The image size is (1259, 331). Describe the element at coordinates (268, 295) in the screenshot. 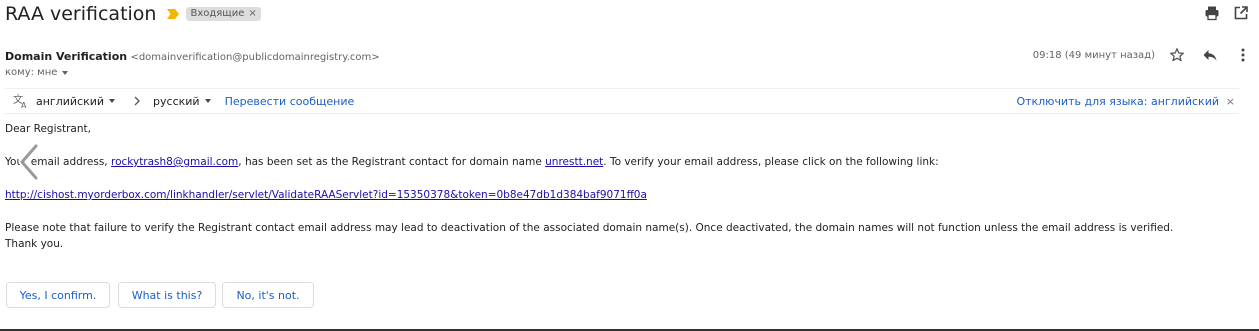

I see `smart-reply-button: No, it's not.` at that location.